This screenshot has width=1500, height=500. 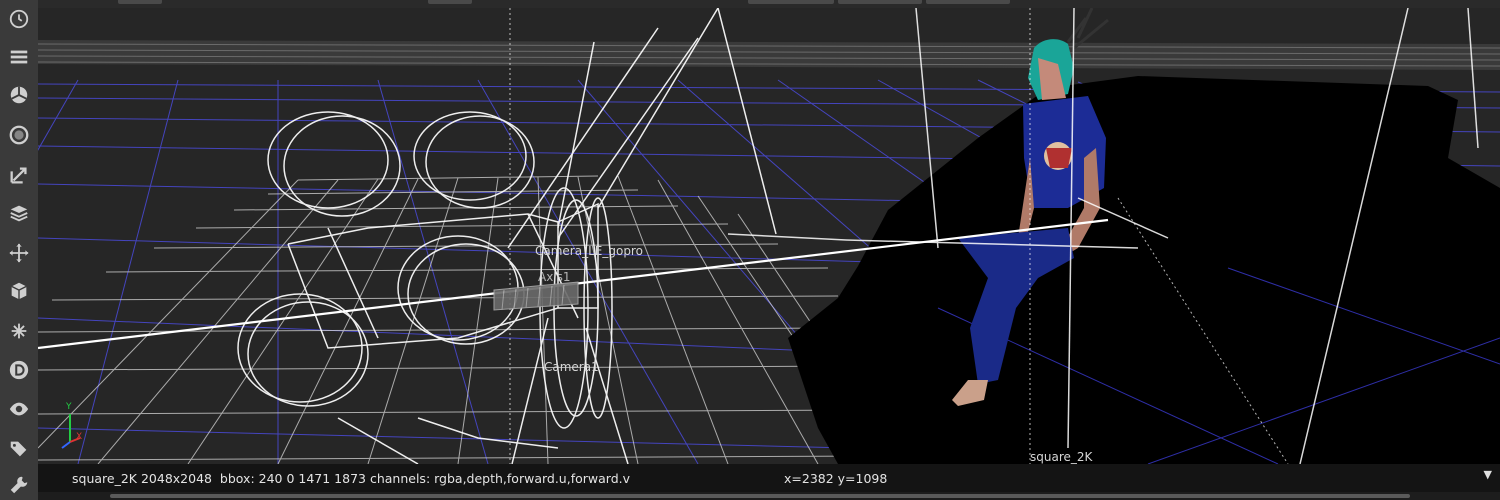 What do you see at coordinates (1488, 474) in the screenshot?
I see `info-dropdown-toggle: ▼` at bounding box center [1488, 474].